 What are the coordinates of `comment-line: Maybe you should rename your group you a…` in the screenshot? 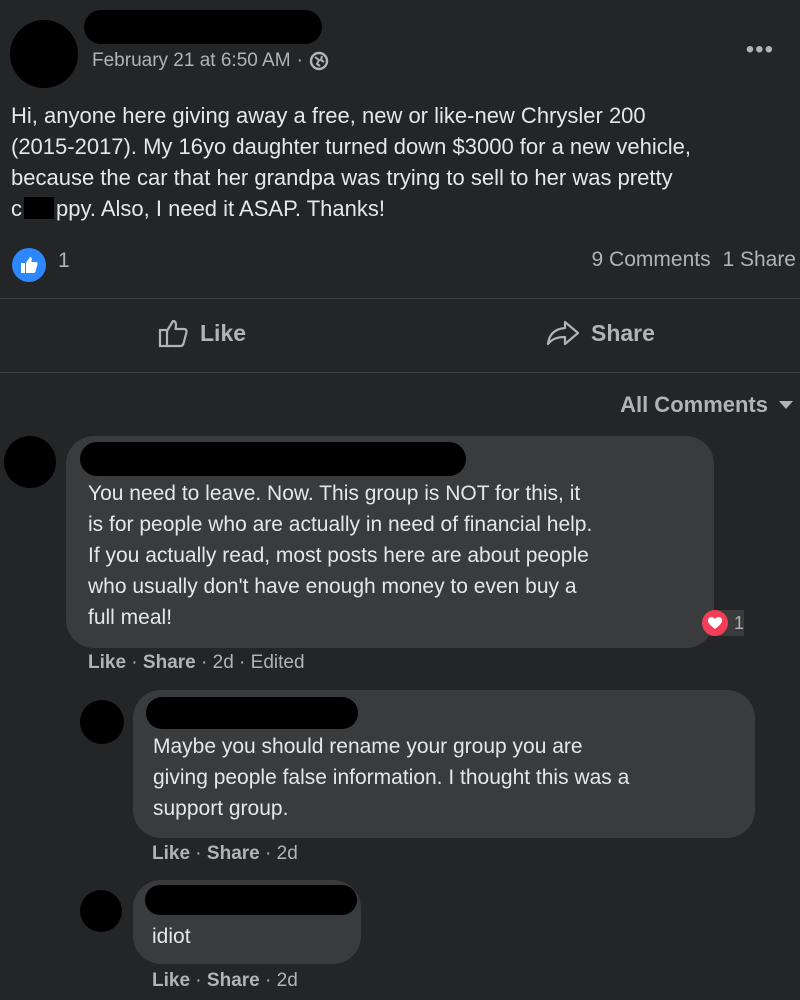 It's located at (368, 746).